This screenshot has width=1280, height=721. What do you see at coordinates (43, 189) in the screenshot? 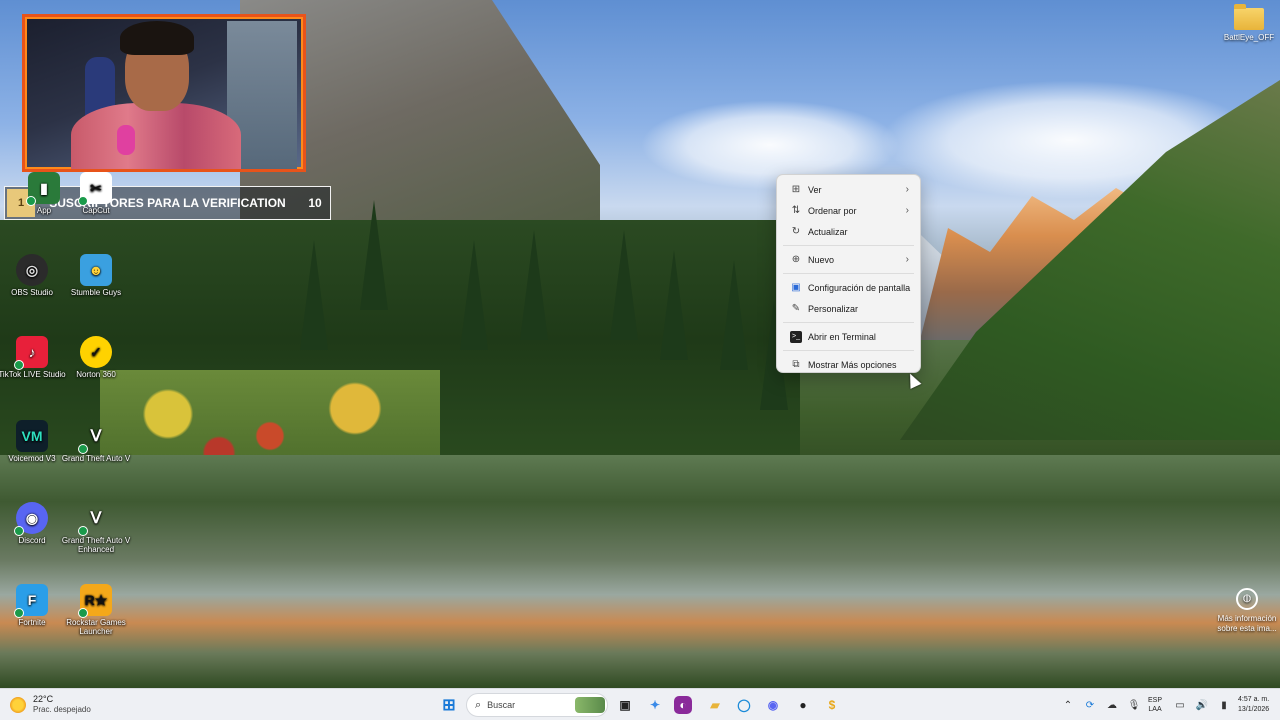
I see `app-icon: ▮` at bounding box center [43, 189].